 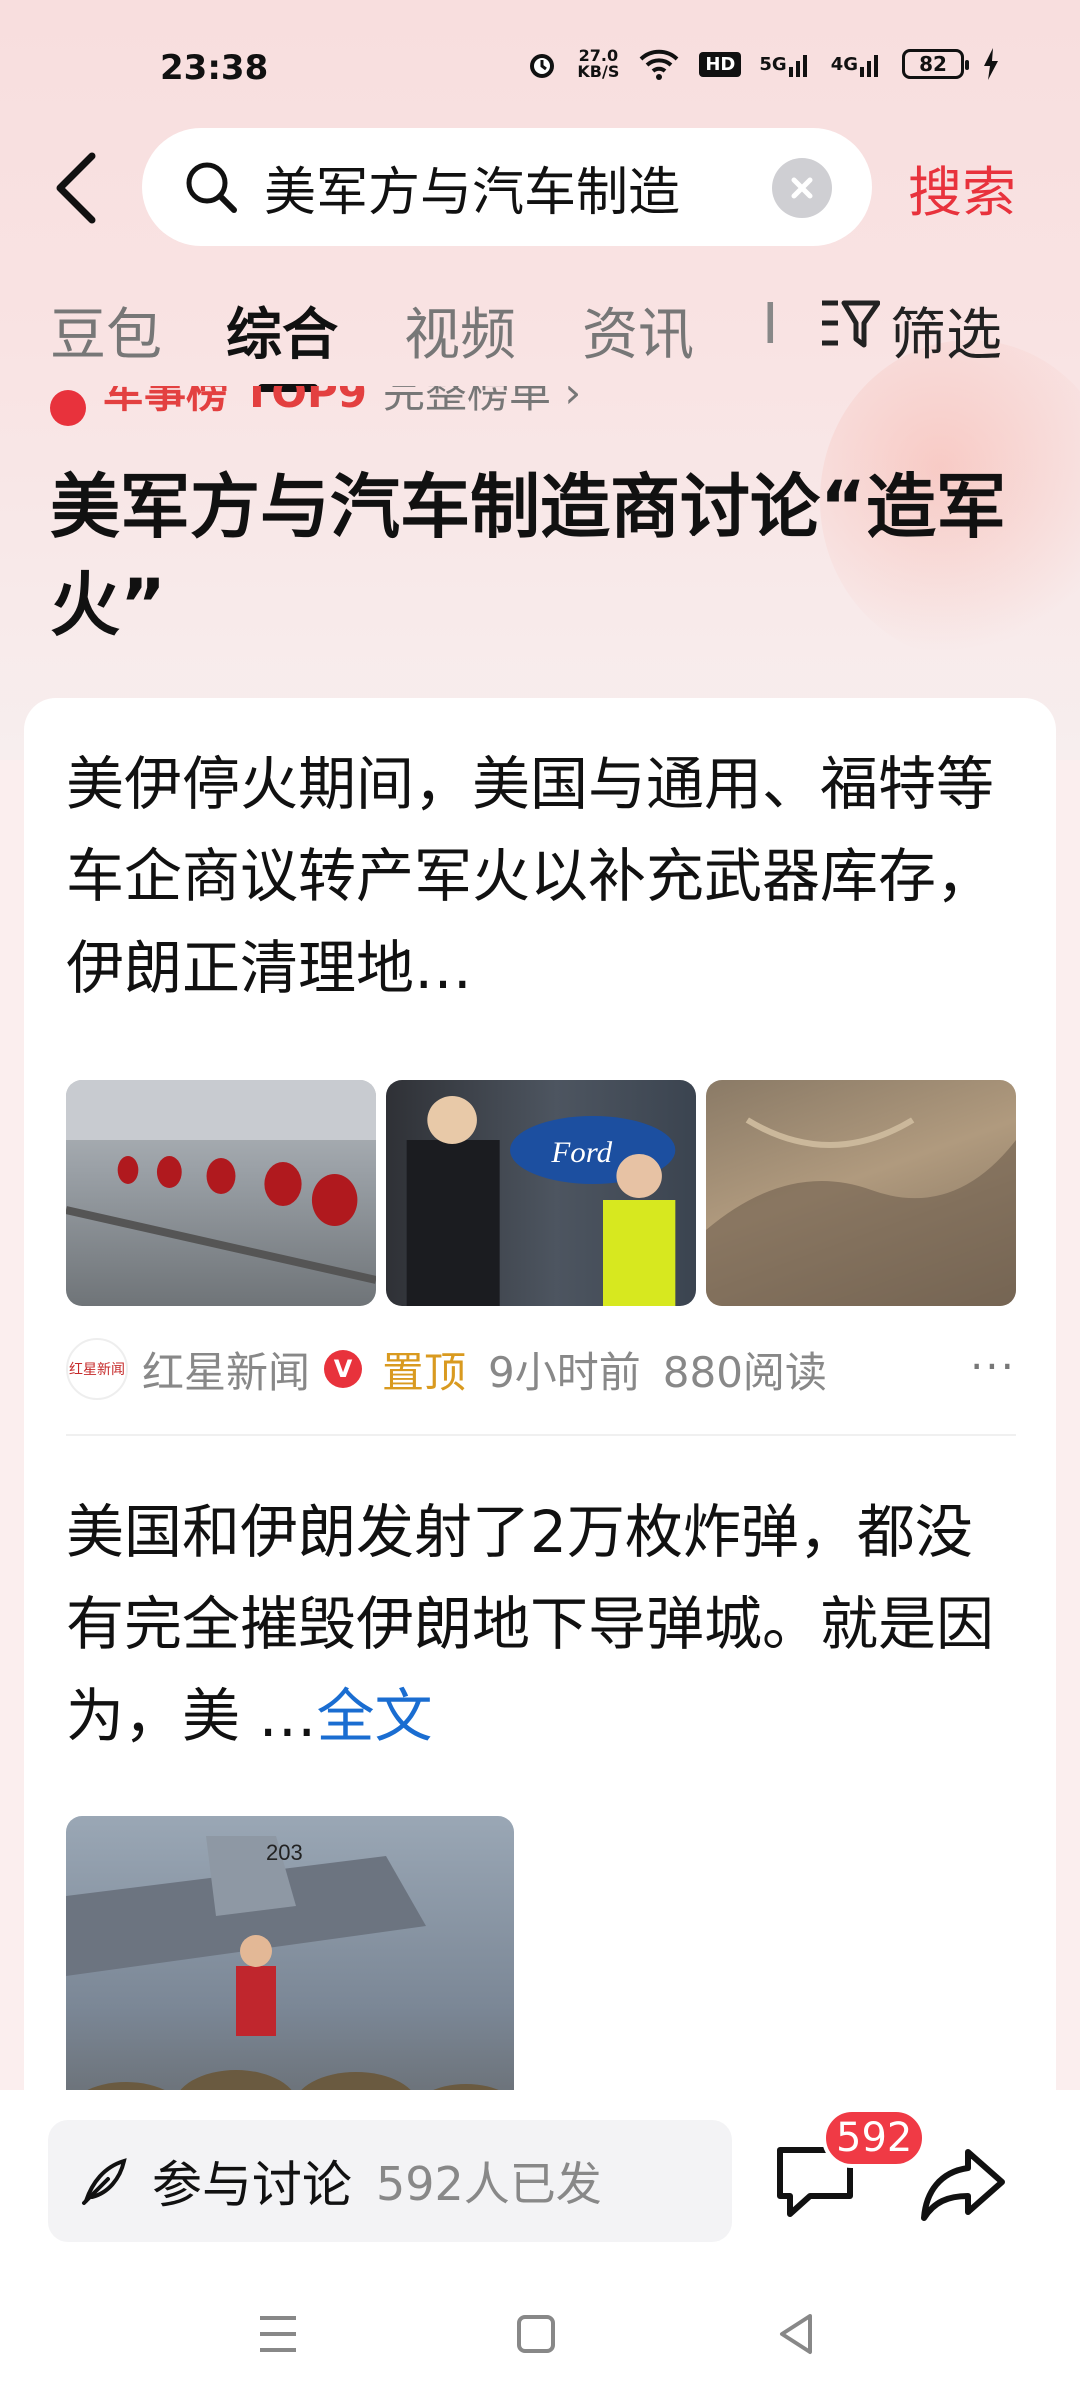 What do you see at coordinates (343, 1369) in the screenshot?
I see `verified-badge: V` at bounding box center [343, 1369].